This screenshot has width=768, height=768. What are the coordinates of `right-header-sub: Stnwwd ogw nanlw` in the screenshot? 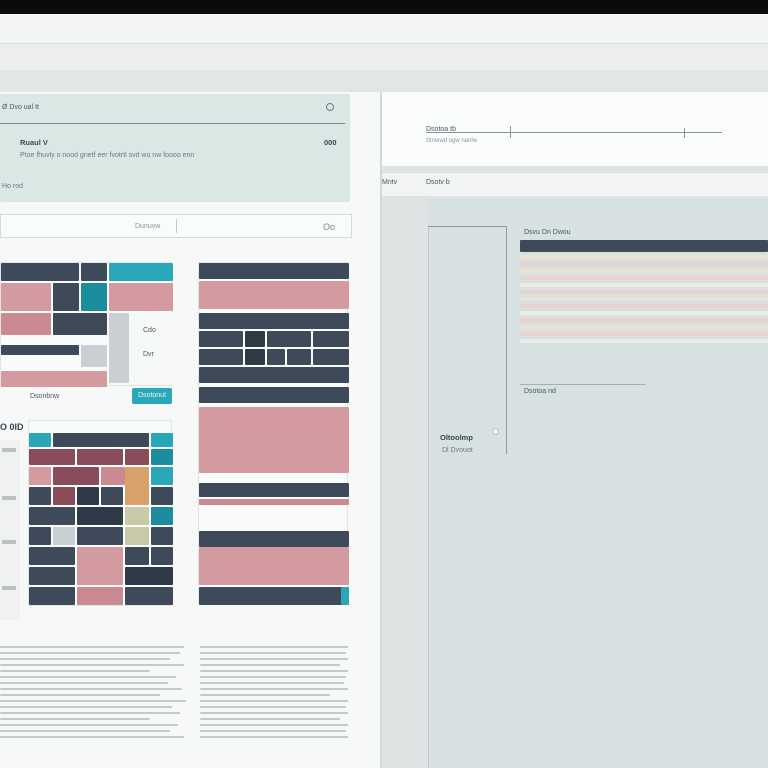 It's located at (452, 141).